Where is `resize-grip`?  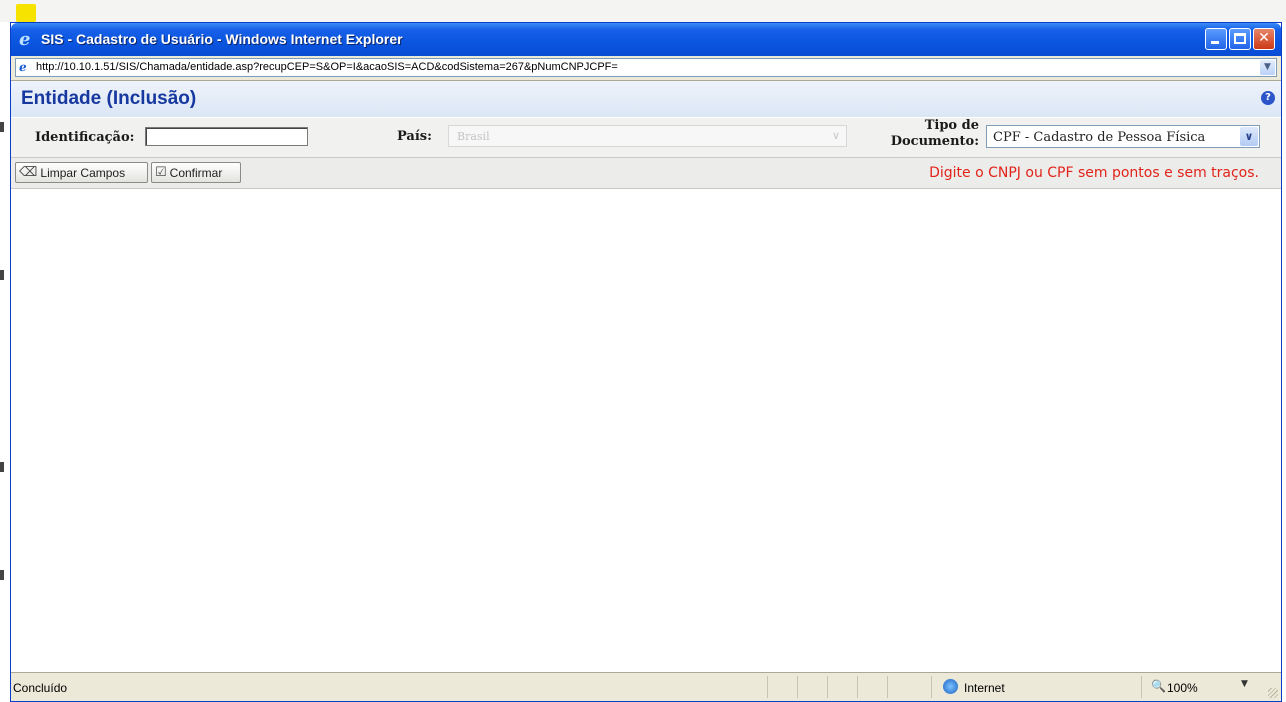 resize-grip is located at coordinates (1273, 693).